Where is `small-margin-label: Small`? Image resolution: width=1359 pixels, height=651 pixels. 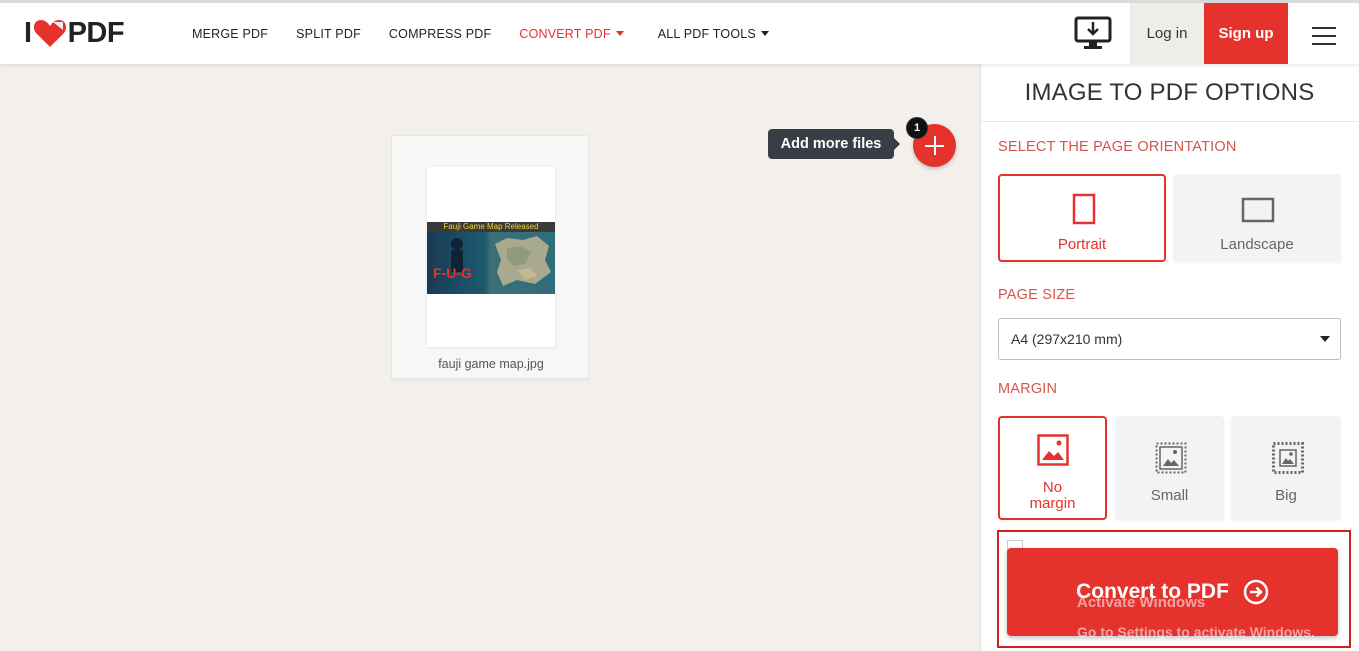
small-margin-label: Small is located at coordinates (1169, 495).